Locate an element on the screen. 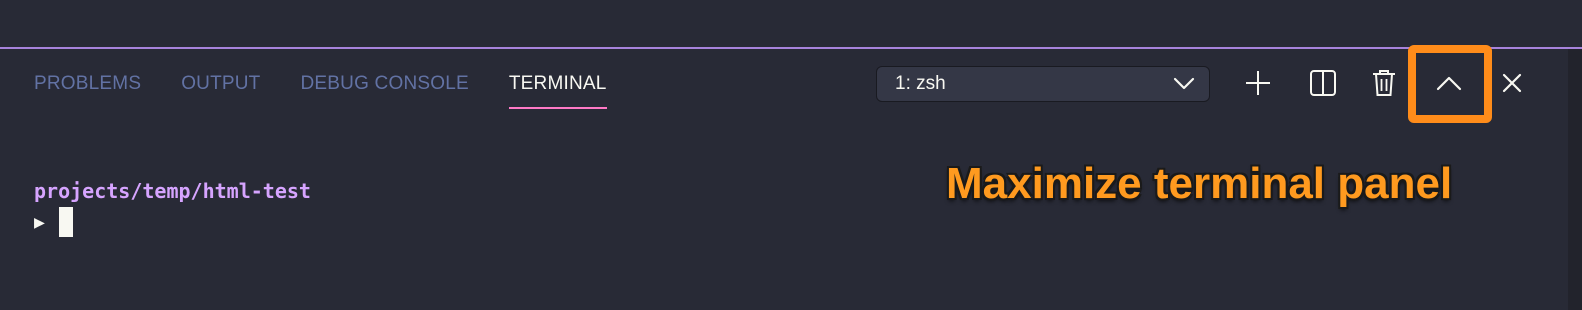 The image size is (1582, 310). plus-icon is located at coordinates (1258, 83).